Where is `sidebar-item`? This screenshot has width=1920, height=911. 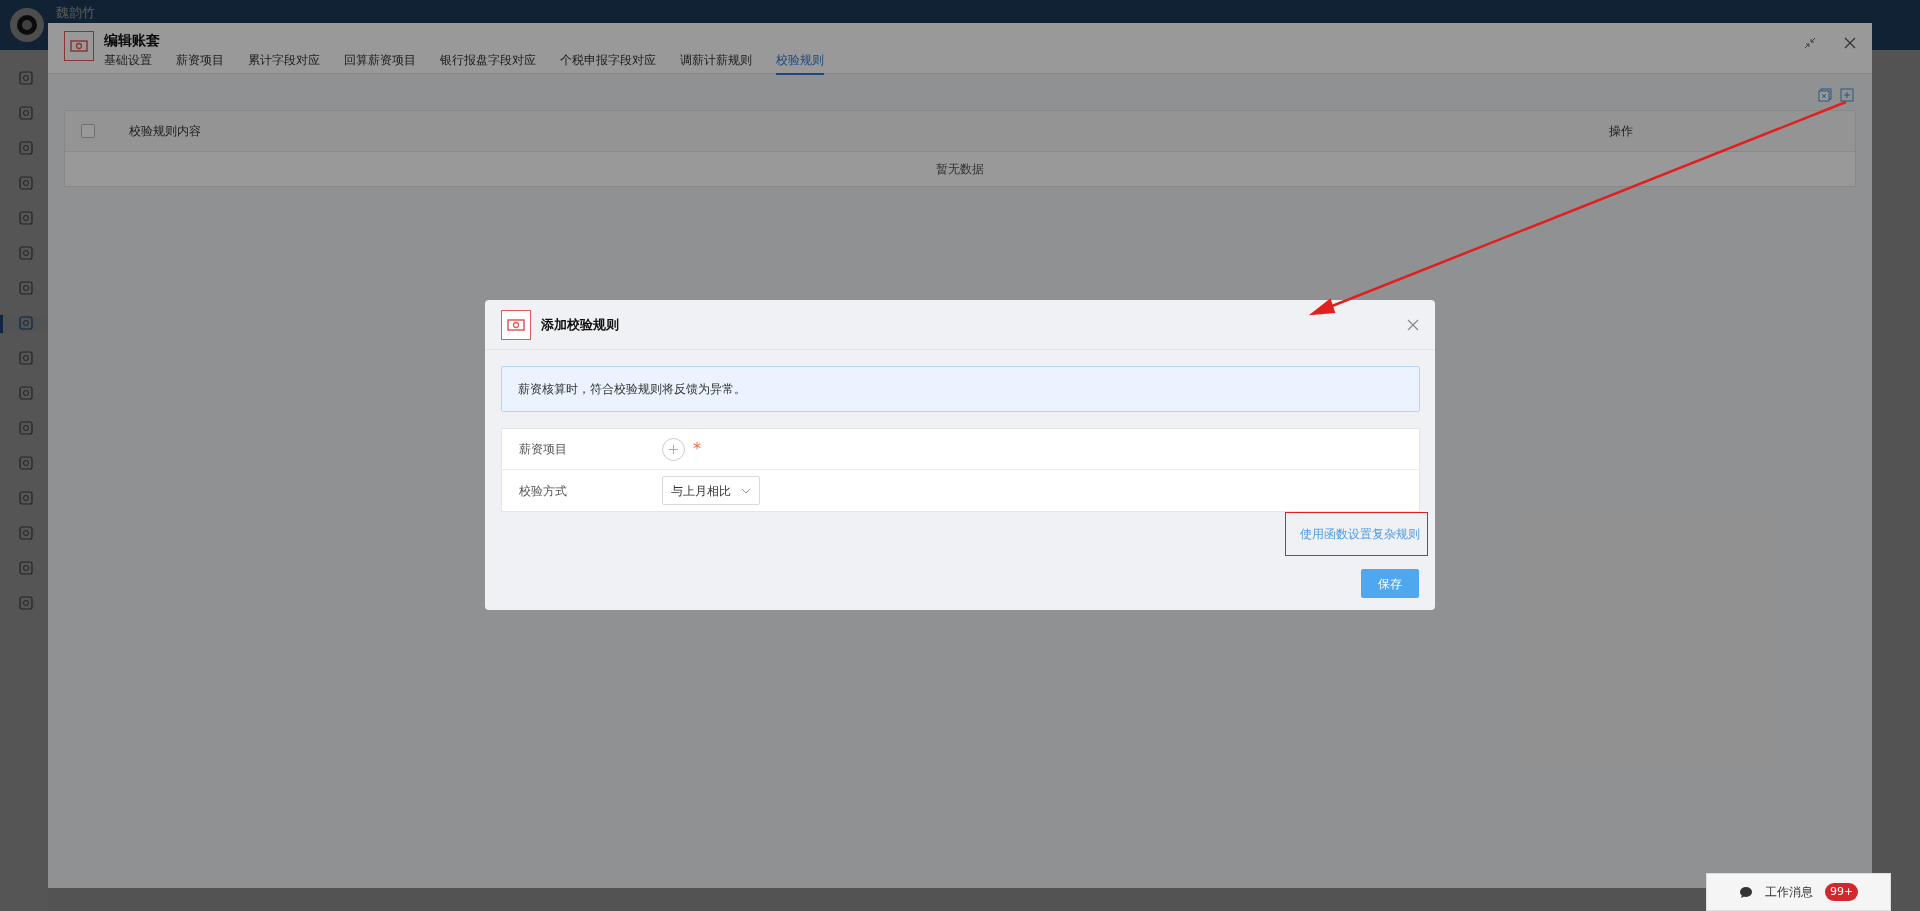 sidebar-item is located at coordinates (24, 324).